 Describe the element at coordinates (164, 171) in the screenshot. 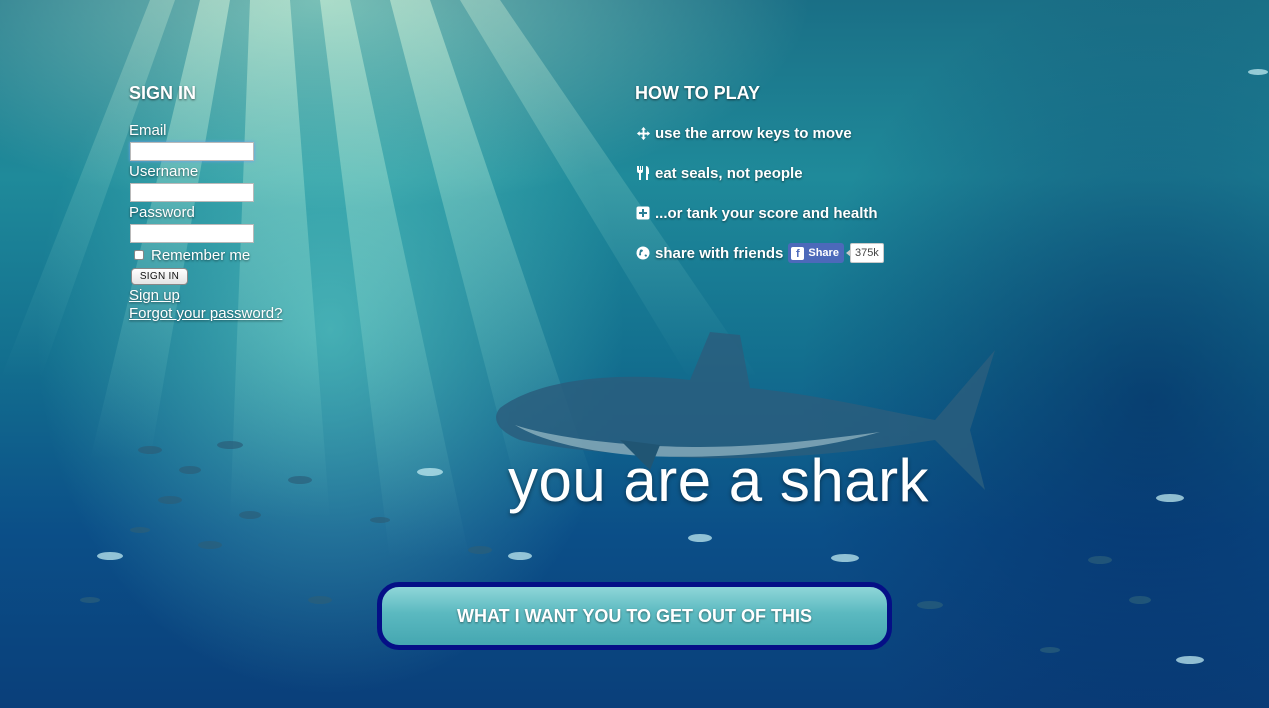

I see `username-label: Username` at that location.